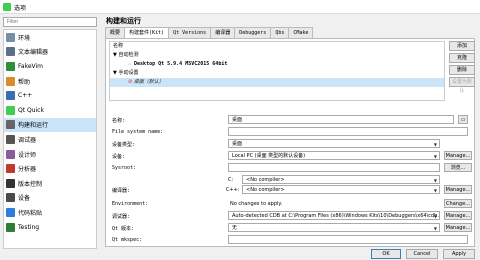  What do you see at coordinates (334, 227) in the screenshot?
I see `qt-version-select: 无` at bounding box center [334, 227].